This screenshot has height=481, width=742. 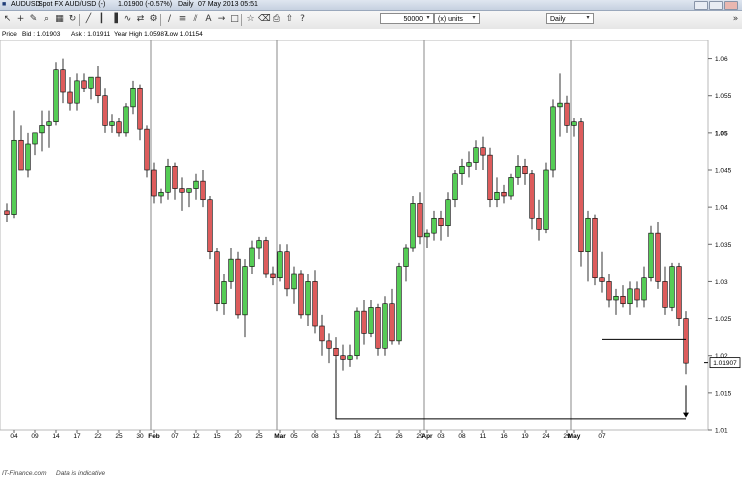 What do you see at coordinates (9, 34) in the screenshot?
I see `price-label: Price` at bounding box center [9, 34].